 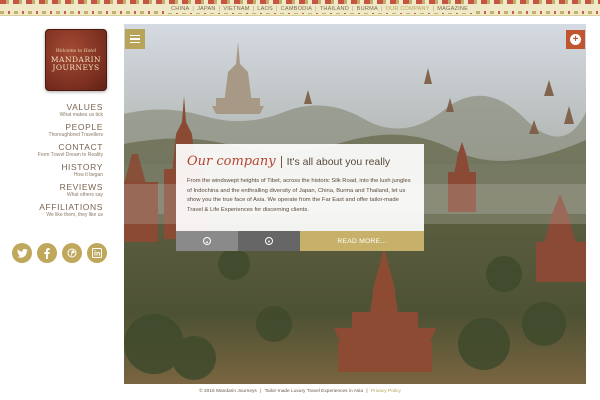 What do you see at coordinates (408, 9) in the screenshot?
I see `nav-our-company: OUR COMPANY` at bounding box center [408, 9].